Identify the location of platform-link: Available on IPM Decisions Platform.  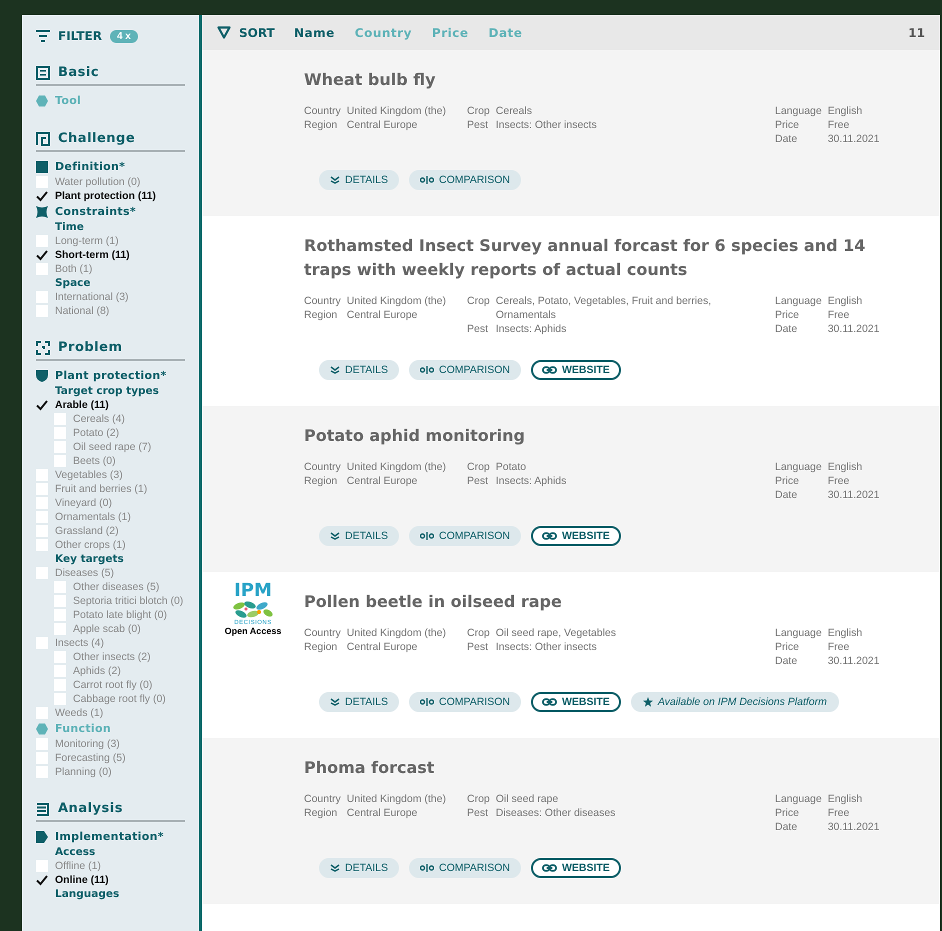
(734, 702).